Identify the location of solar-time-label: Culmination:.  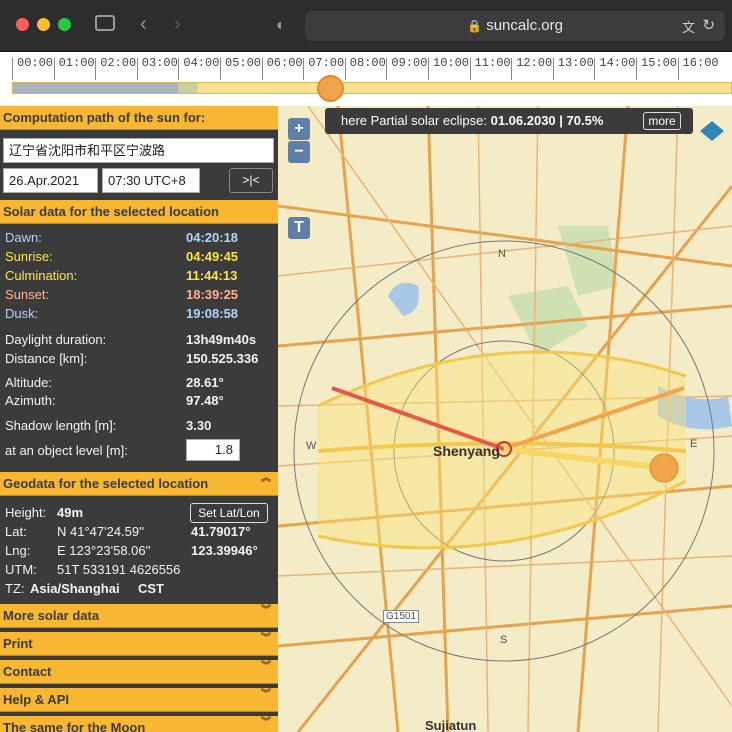
(41, 275).